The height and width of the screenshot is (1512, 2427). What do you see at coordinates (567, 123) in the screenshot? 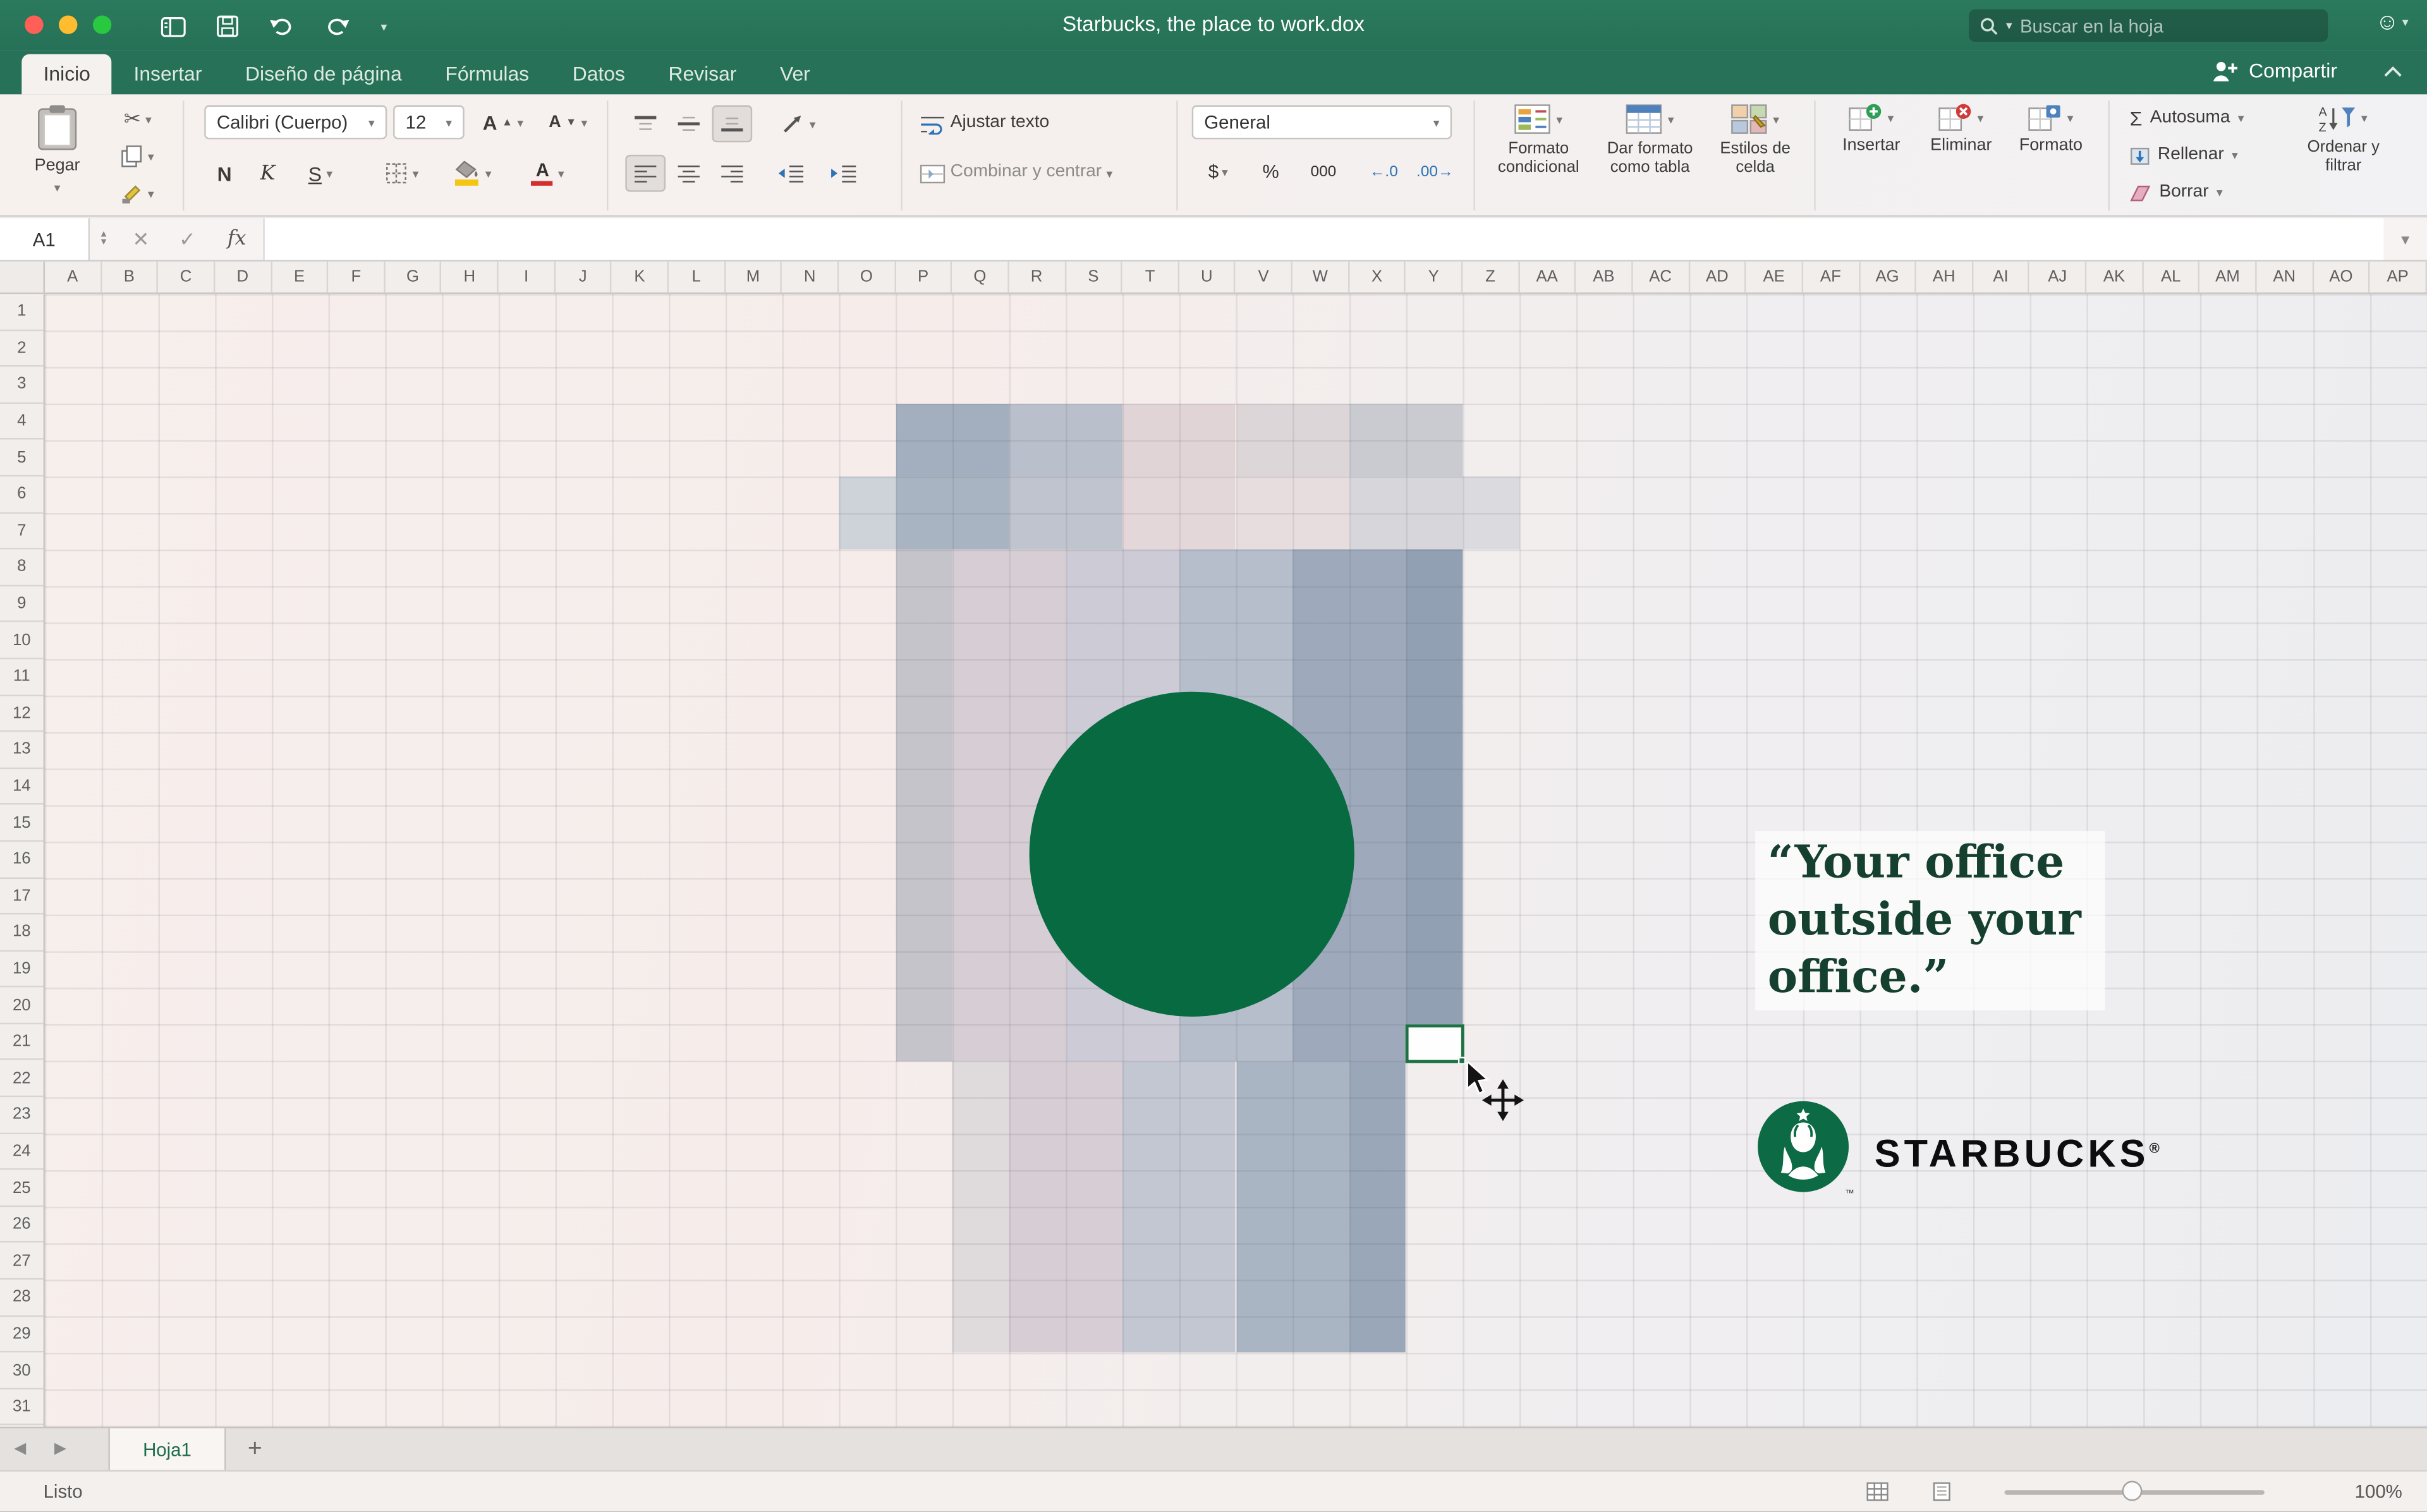
I see `decrease-font-size-button: A ▼ ▾` at bounding box center [567, 123].